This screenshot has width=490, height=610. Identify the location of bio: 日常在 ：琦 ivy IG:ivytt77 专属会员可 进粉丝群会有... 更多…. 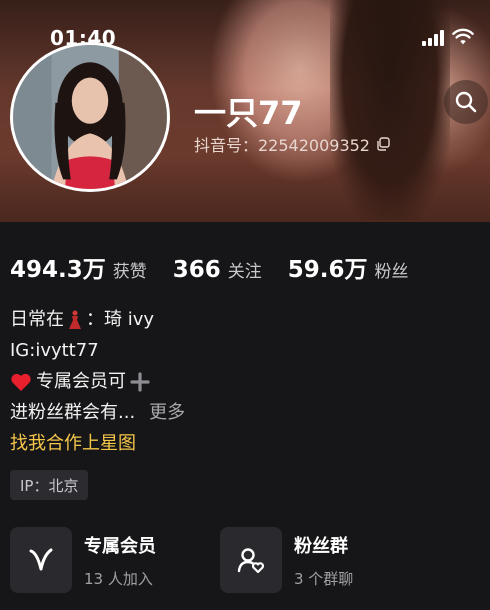
(97, 381).